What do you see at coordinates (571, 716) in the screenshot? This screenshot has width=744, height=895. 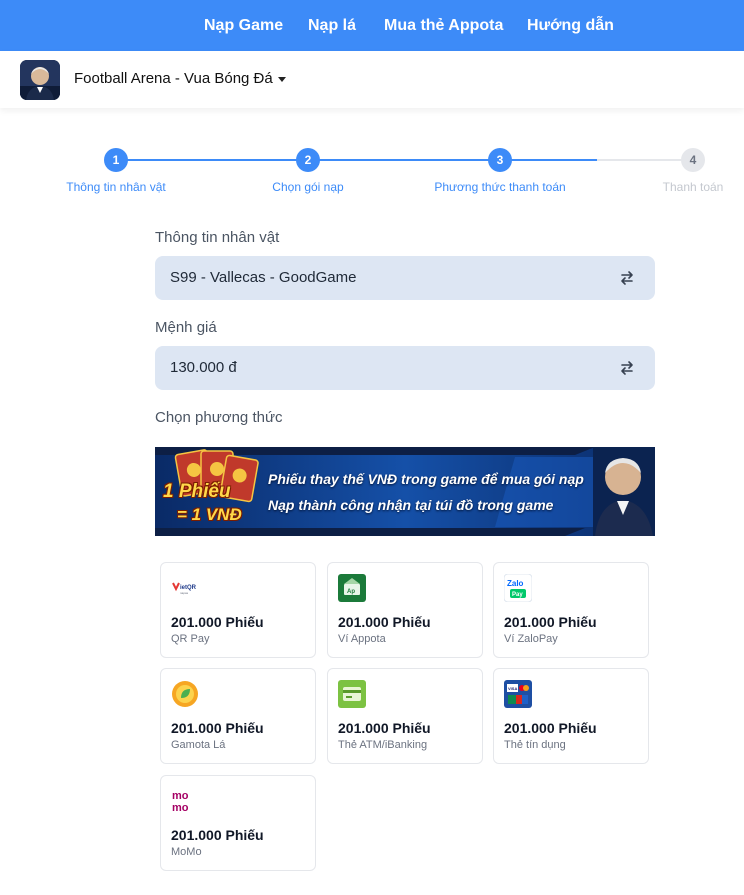 I see `payment-option-credit-card: VISA 201.000 Phiếu Thẻ tín dụng` at bounding box center [571, 716].